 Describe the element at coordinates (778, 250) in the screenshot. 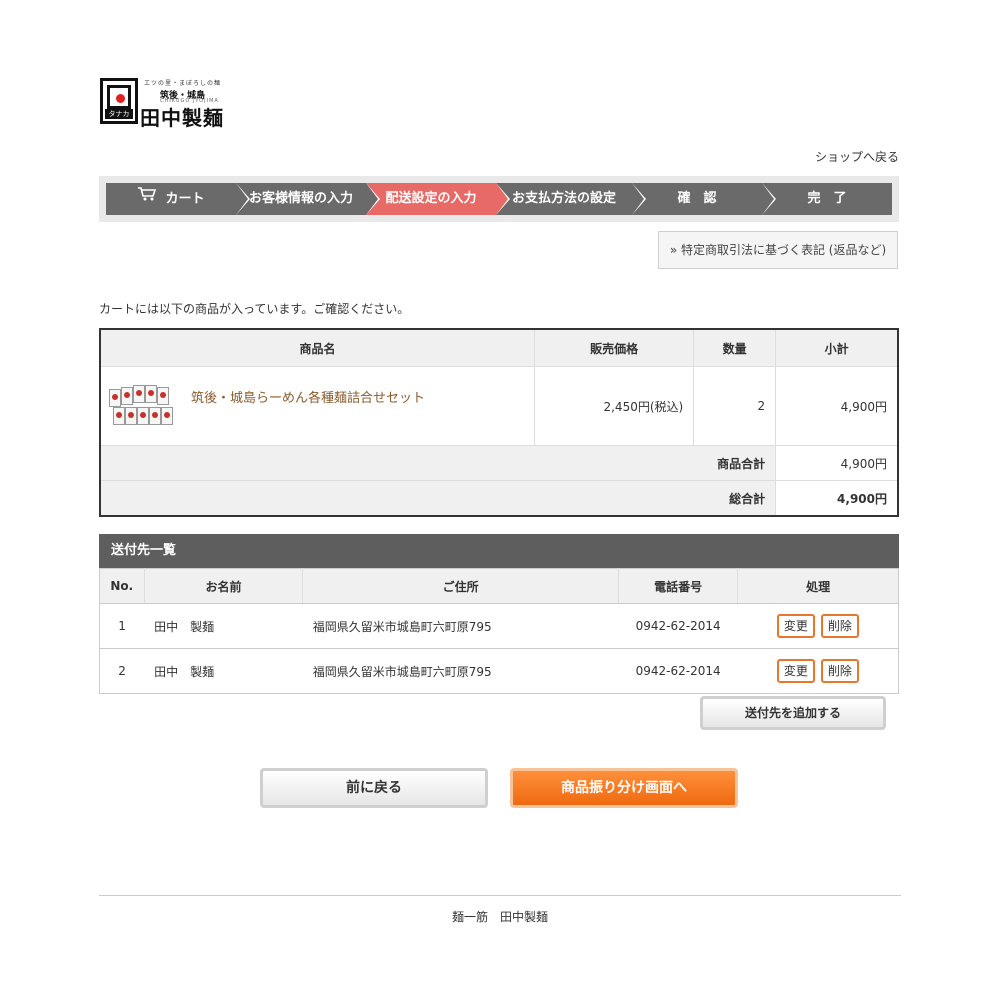

I see `tokutei-link: » 特定商取引法に基づく表記 (返品など)` at that location.